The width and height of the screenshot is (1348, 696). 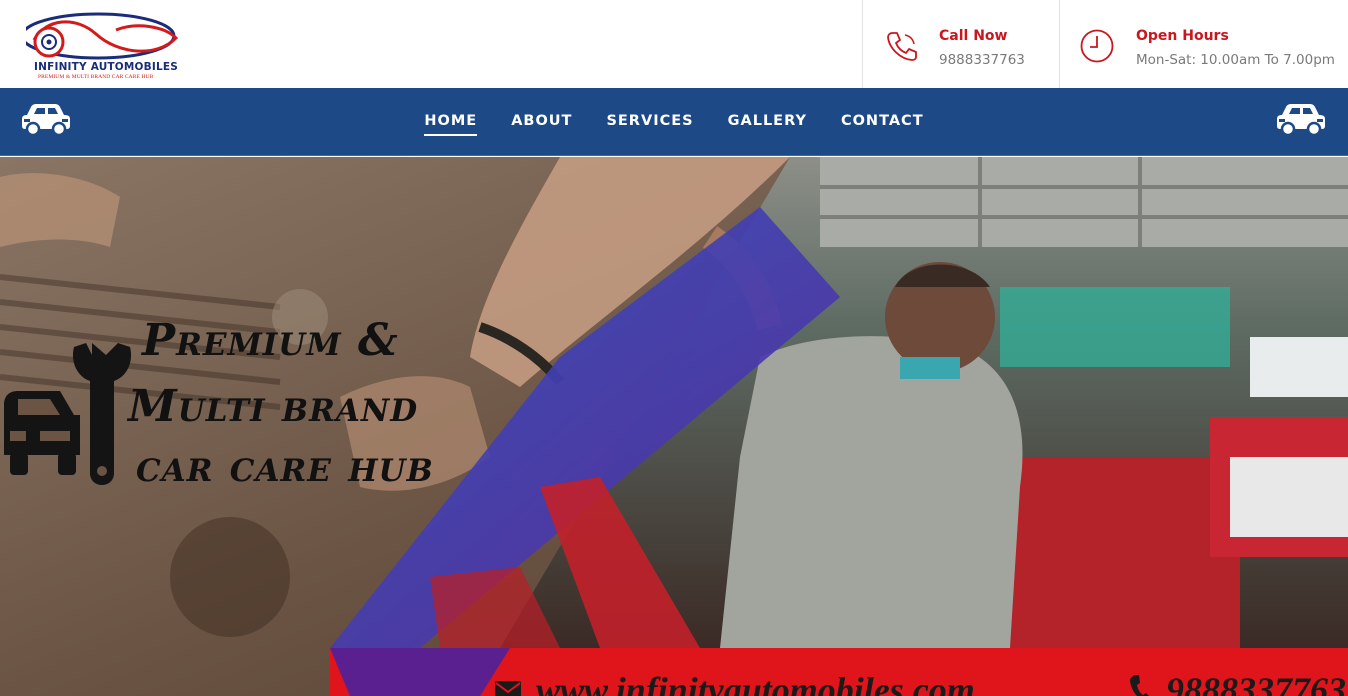 I want to click on main-nav: HOME ABOUT SERVICES GALLERY CONTACT, so click(x=674, y=122).